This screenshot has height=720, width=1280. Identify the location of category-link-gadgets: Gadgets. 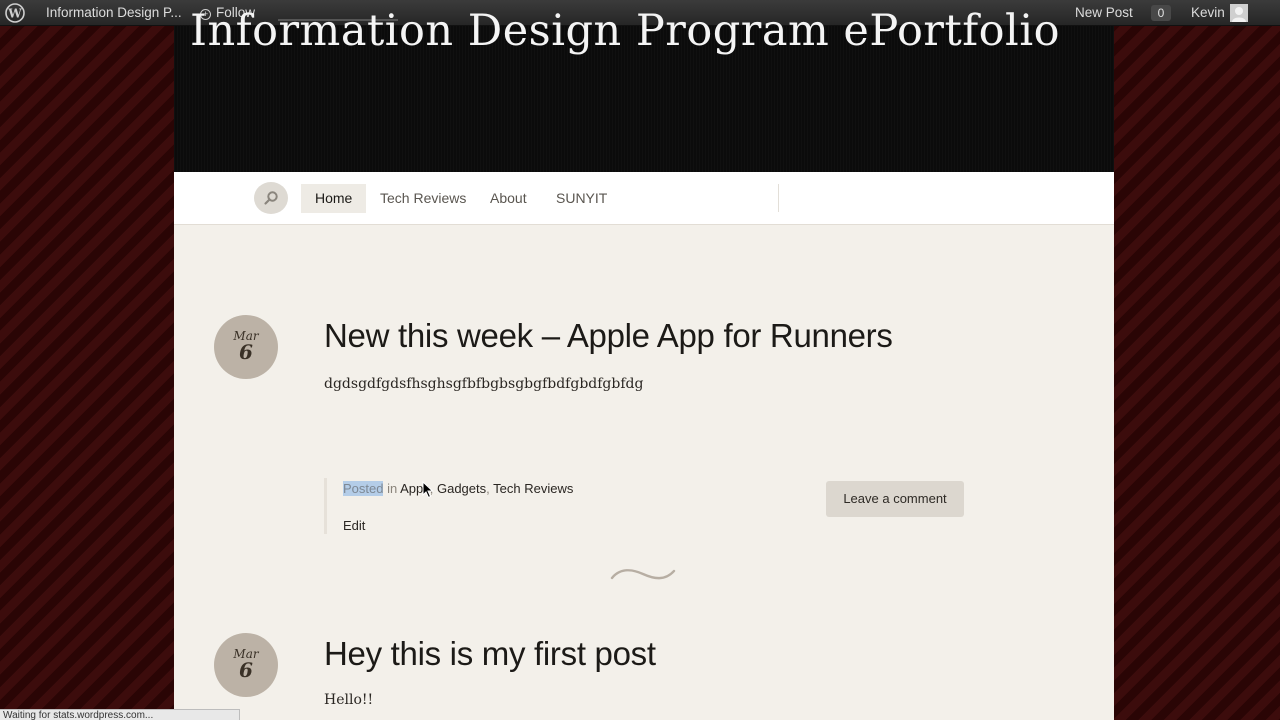
(461, 488).